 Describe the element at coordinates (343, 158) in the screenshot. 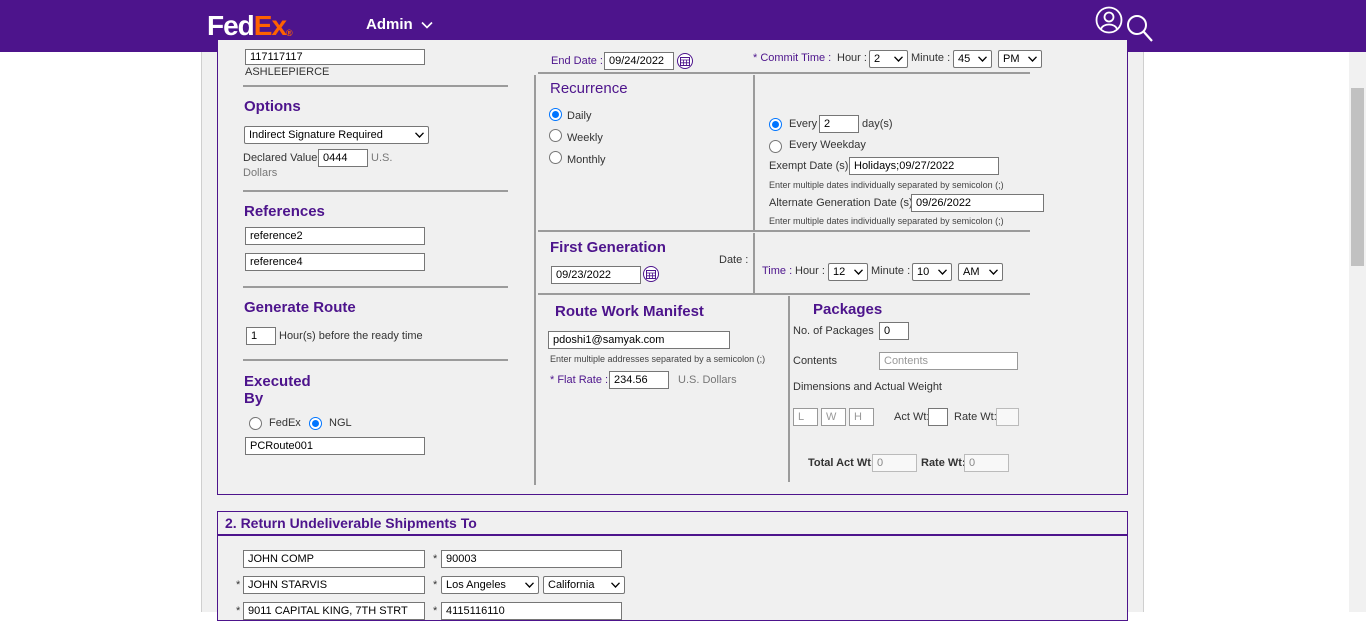

I see `declared-value-input: 0444` at that location.